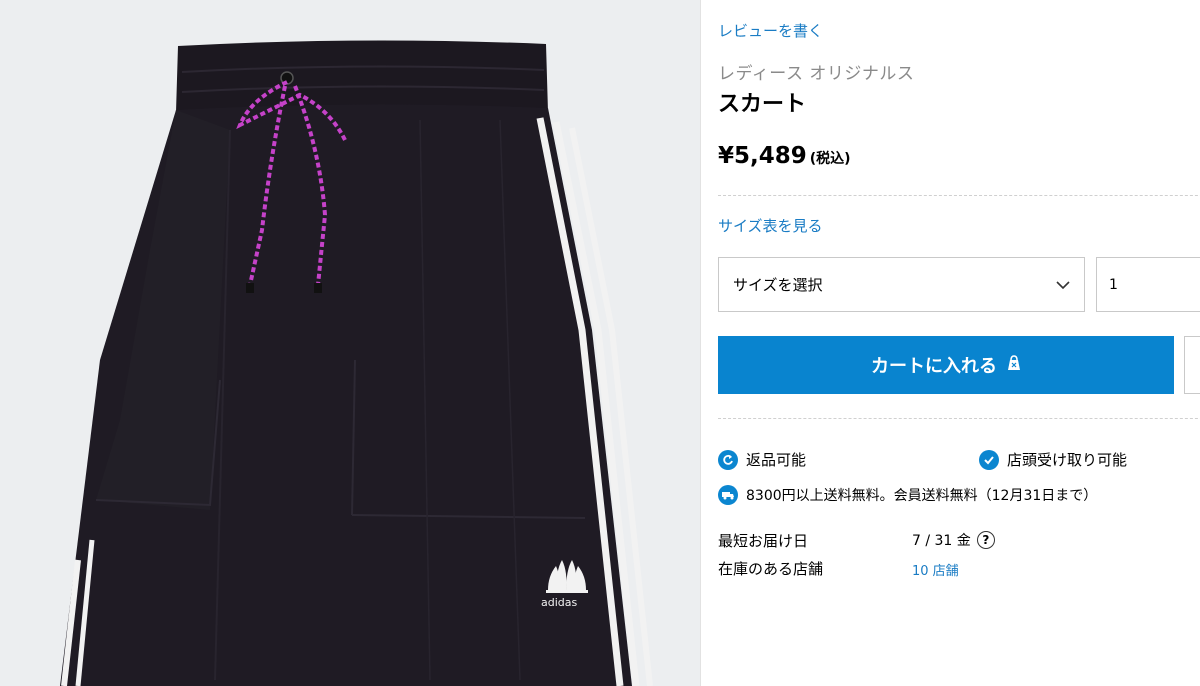  Describe the element at coordinates (1113, 284) in the screenshot. I see `quantity-value: 1` at that location.